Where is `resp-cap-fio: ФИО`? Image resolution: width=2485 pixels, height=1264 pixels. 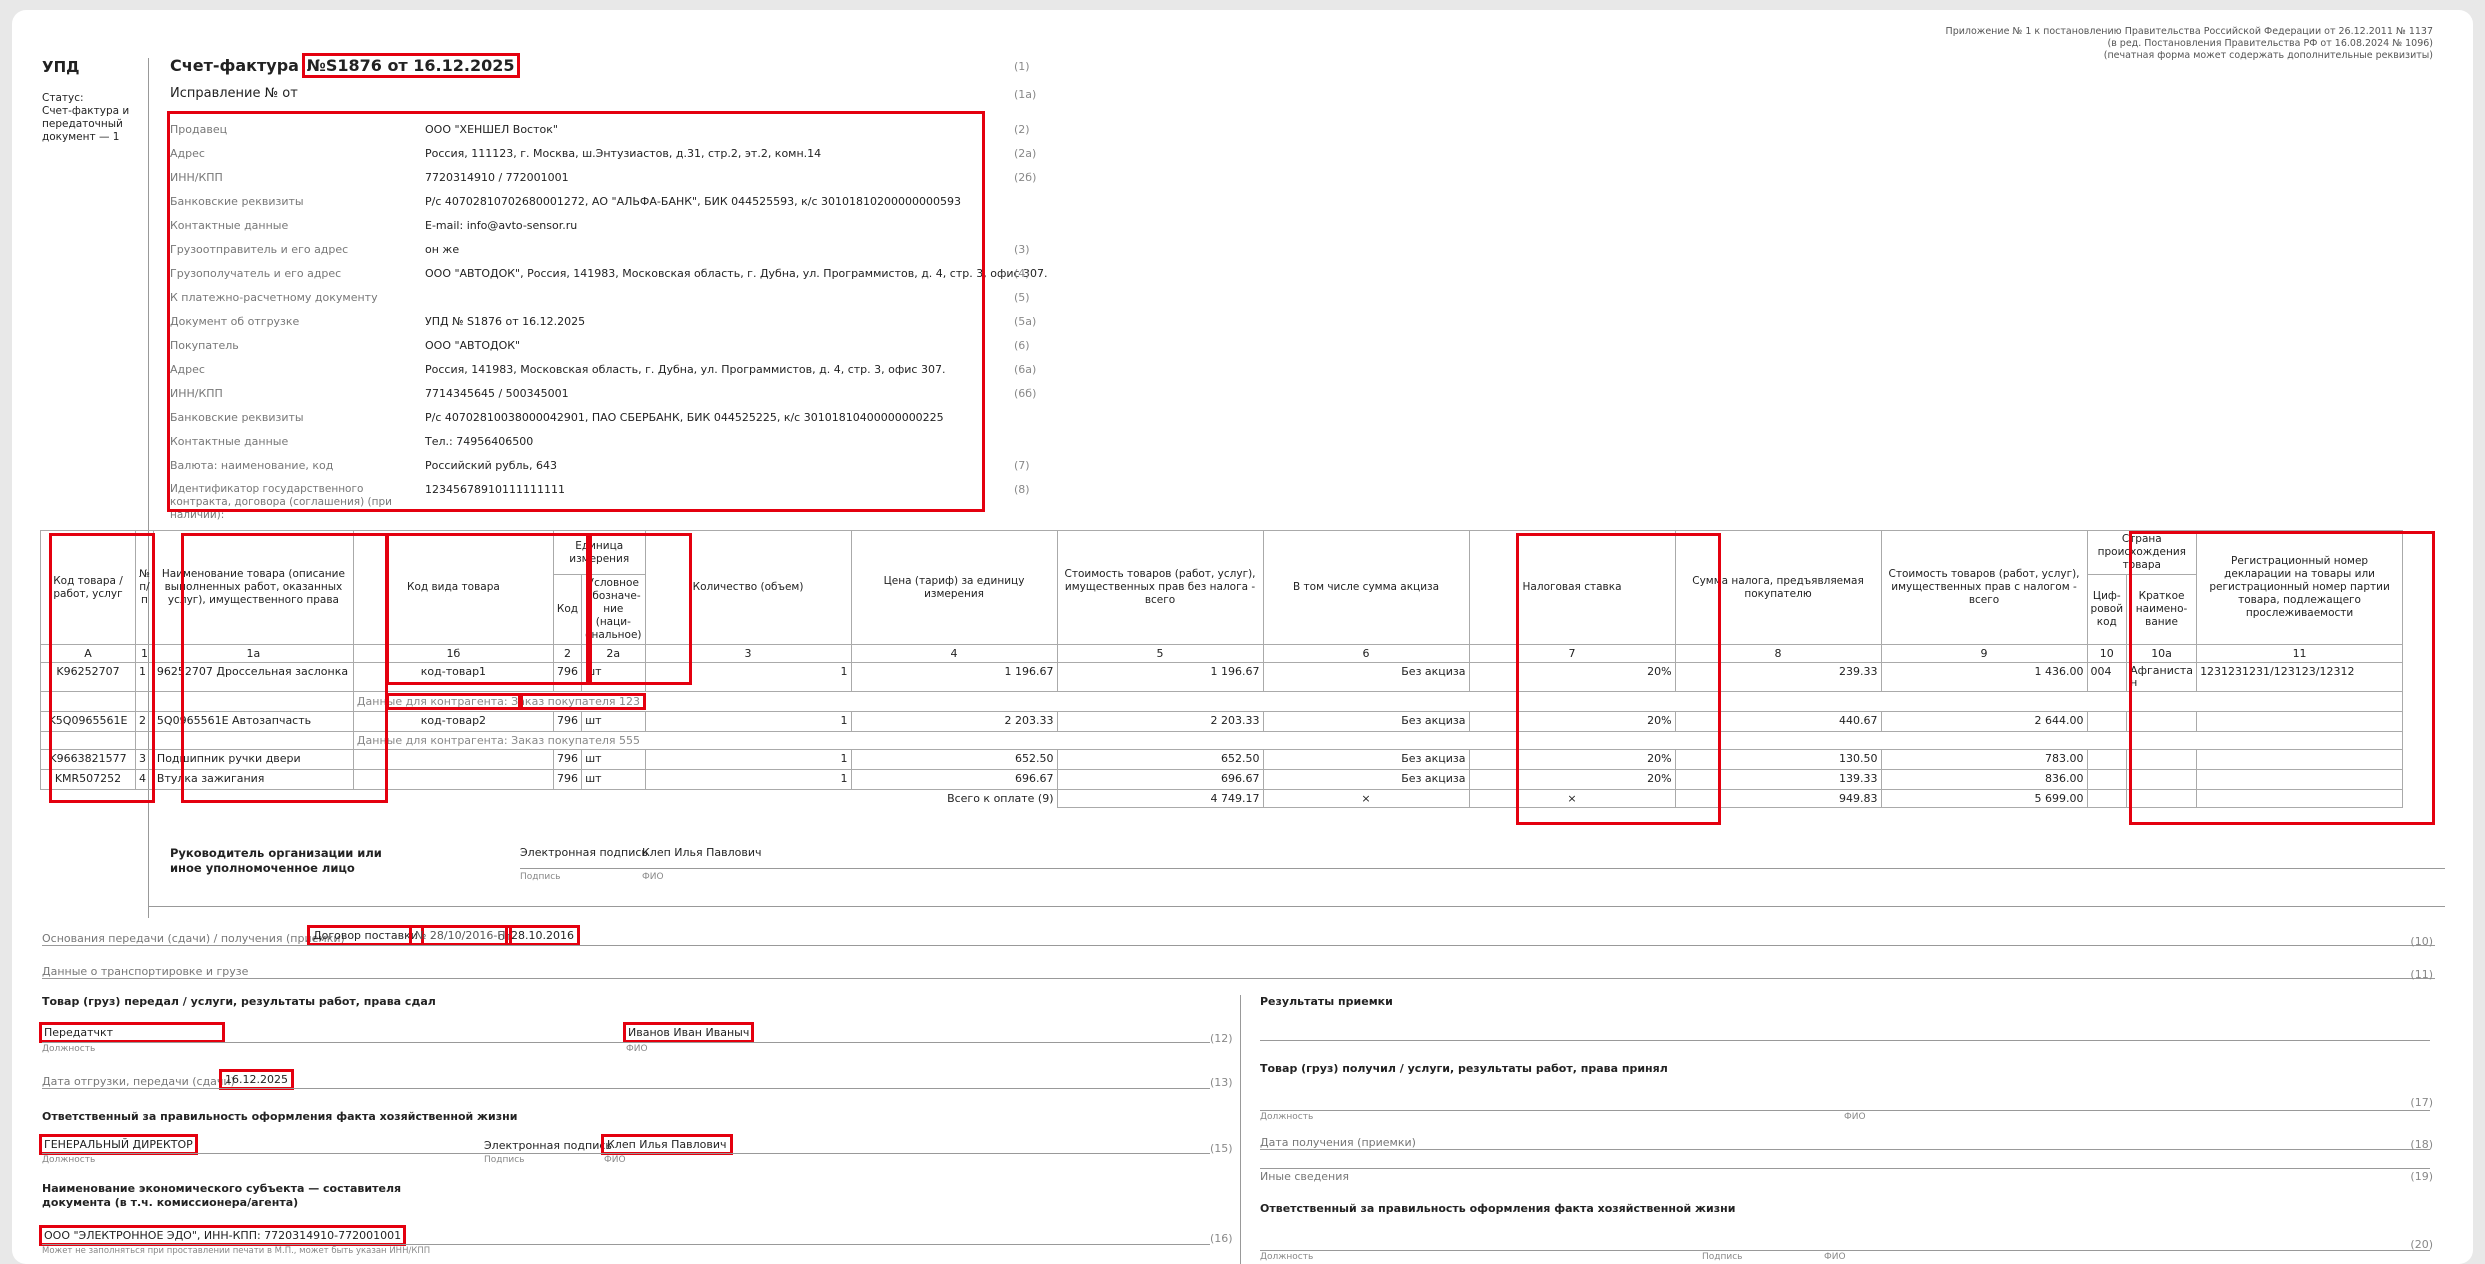 resp-cap-fio: ФИО is located at coordinates (615, 1160).